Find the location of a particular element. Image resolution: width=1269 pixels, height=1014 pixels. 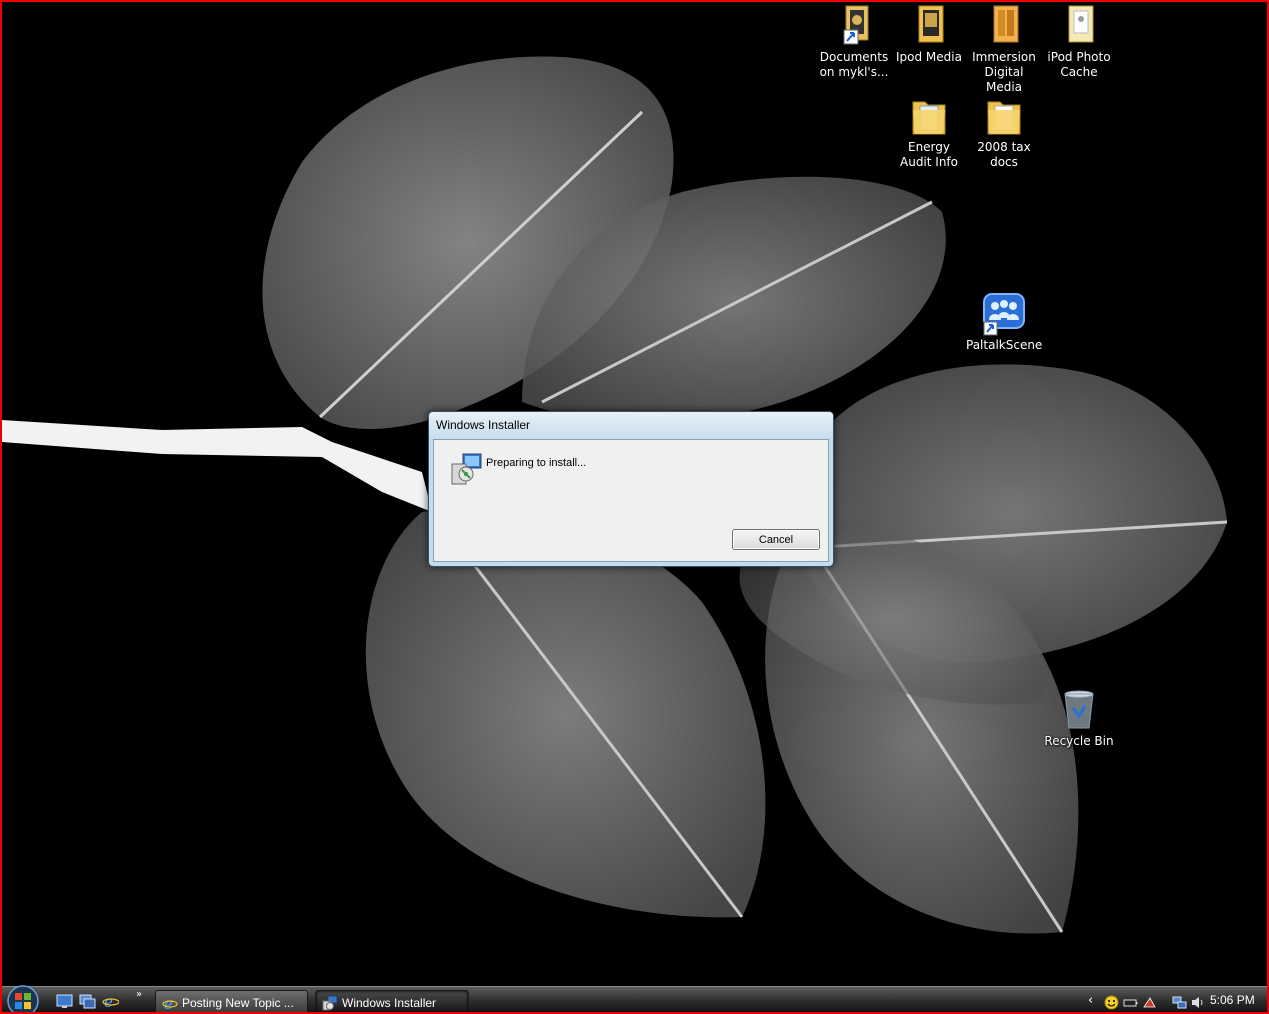

desktop-icon-label: Immersion Digital Media is located at coordinates (1004, 72).